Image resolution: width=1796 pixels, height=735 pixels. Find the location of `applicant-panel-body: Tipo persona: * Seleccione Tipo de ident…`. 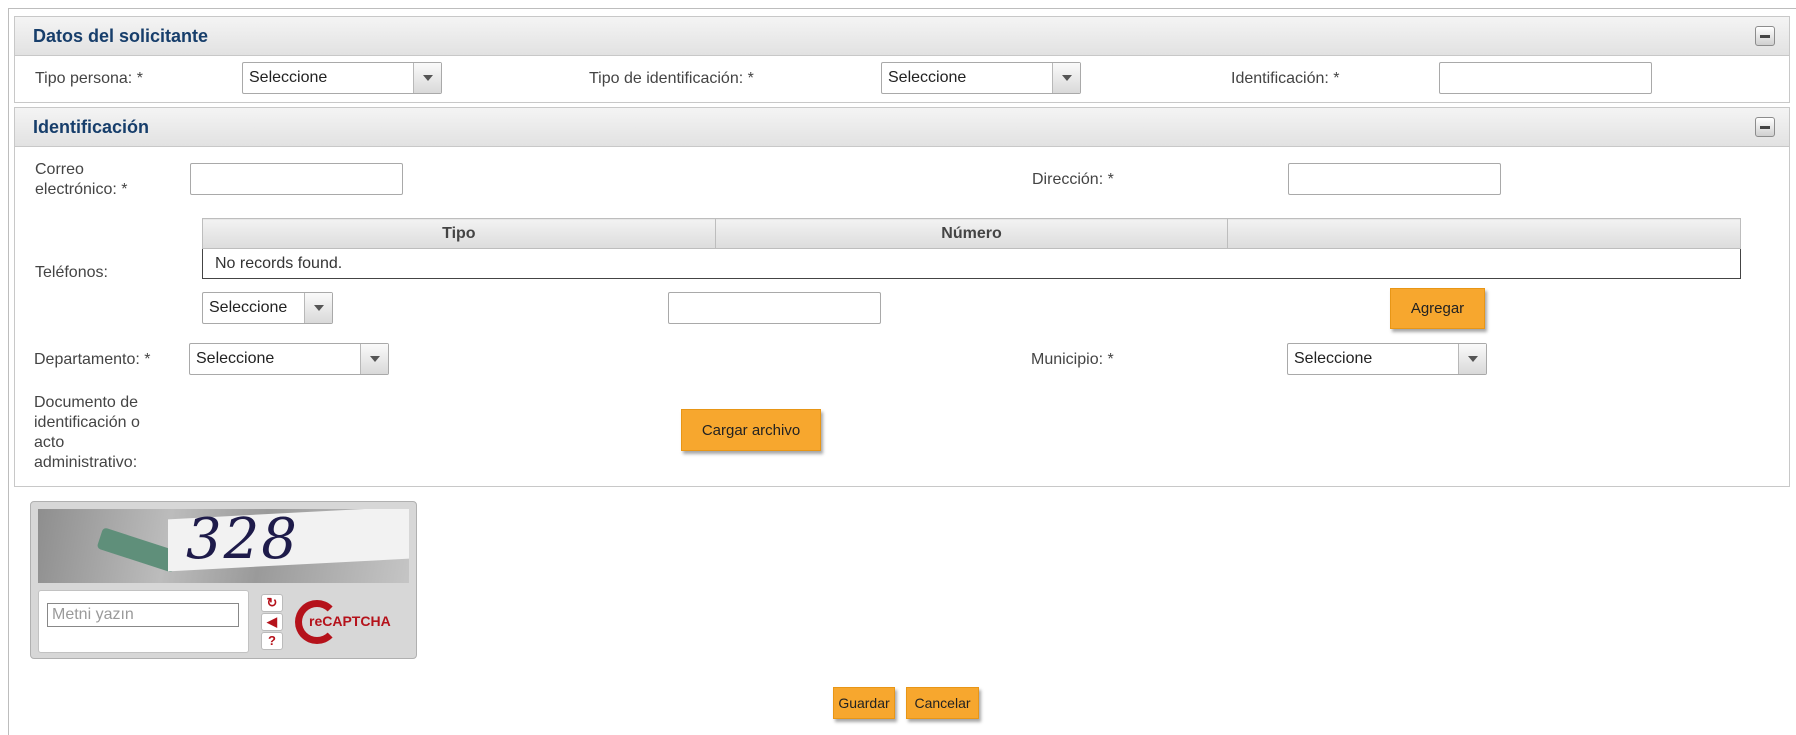

applicant-panel-body: Tipo persona: * Seleccione Tipo de ident… is located at coordinates (902, 79).